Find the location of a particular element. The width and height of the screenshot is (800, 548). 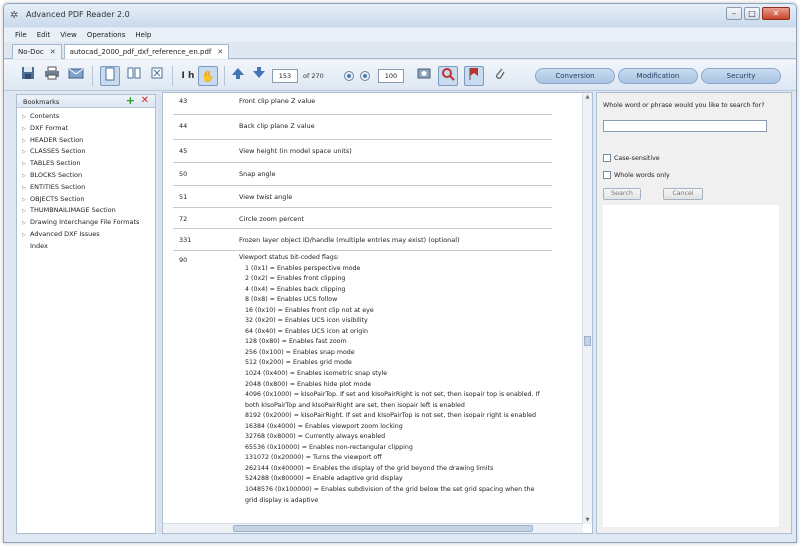

case-sensitive-option: Case-sensitive is located at coordinates (631, 158).